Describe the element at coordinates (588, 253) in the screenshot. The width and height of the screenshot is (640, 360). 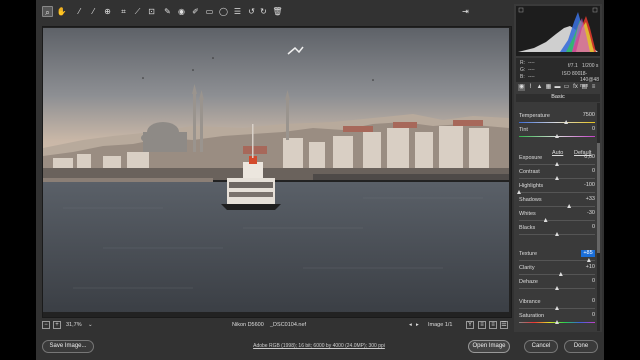
I see `slider-value-input: +85` at that location.